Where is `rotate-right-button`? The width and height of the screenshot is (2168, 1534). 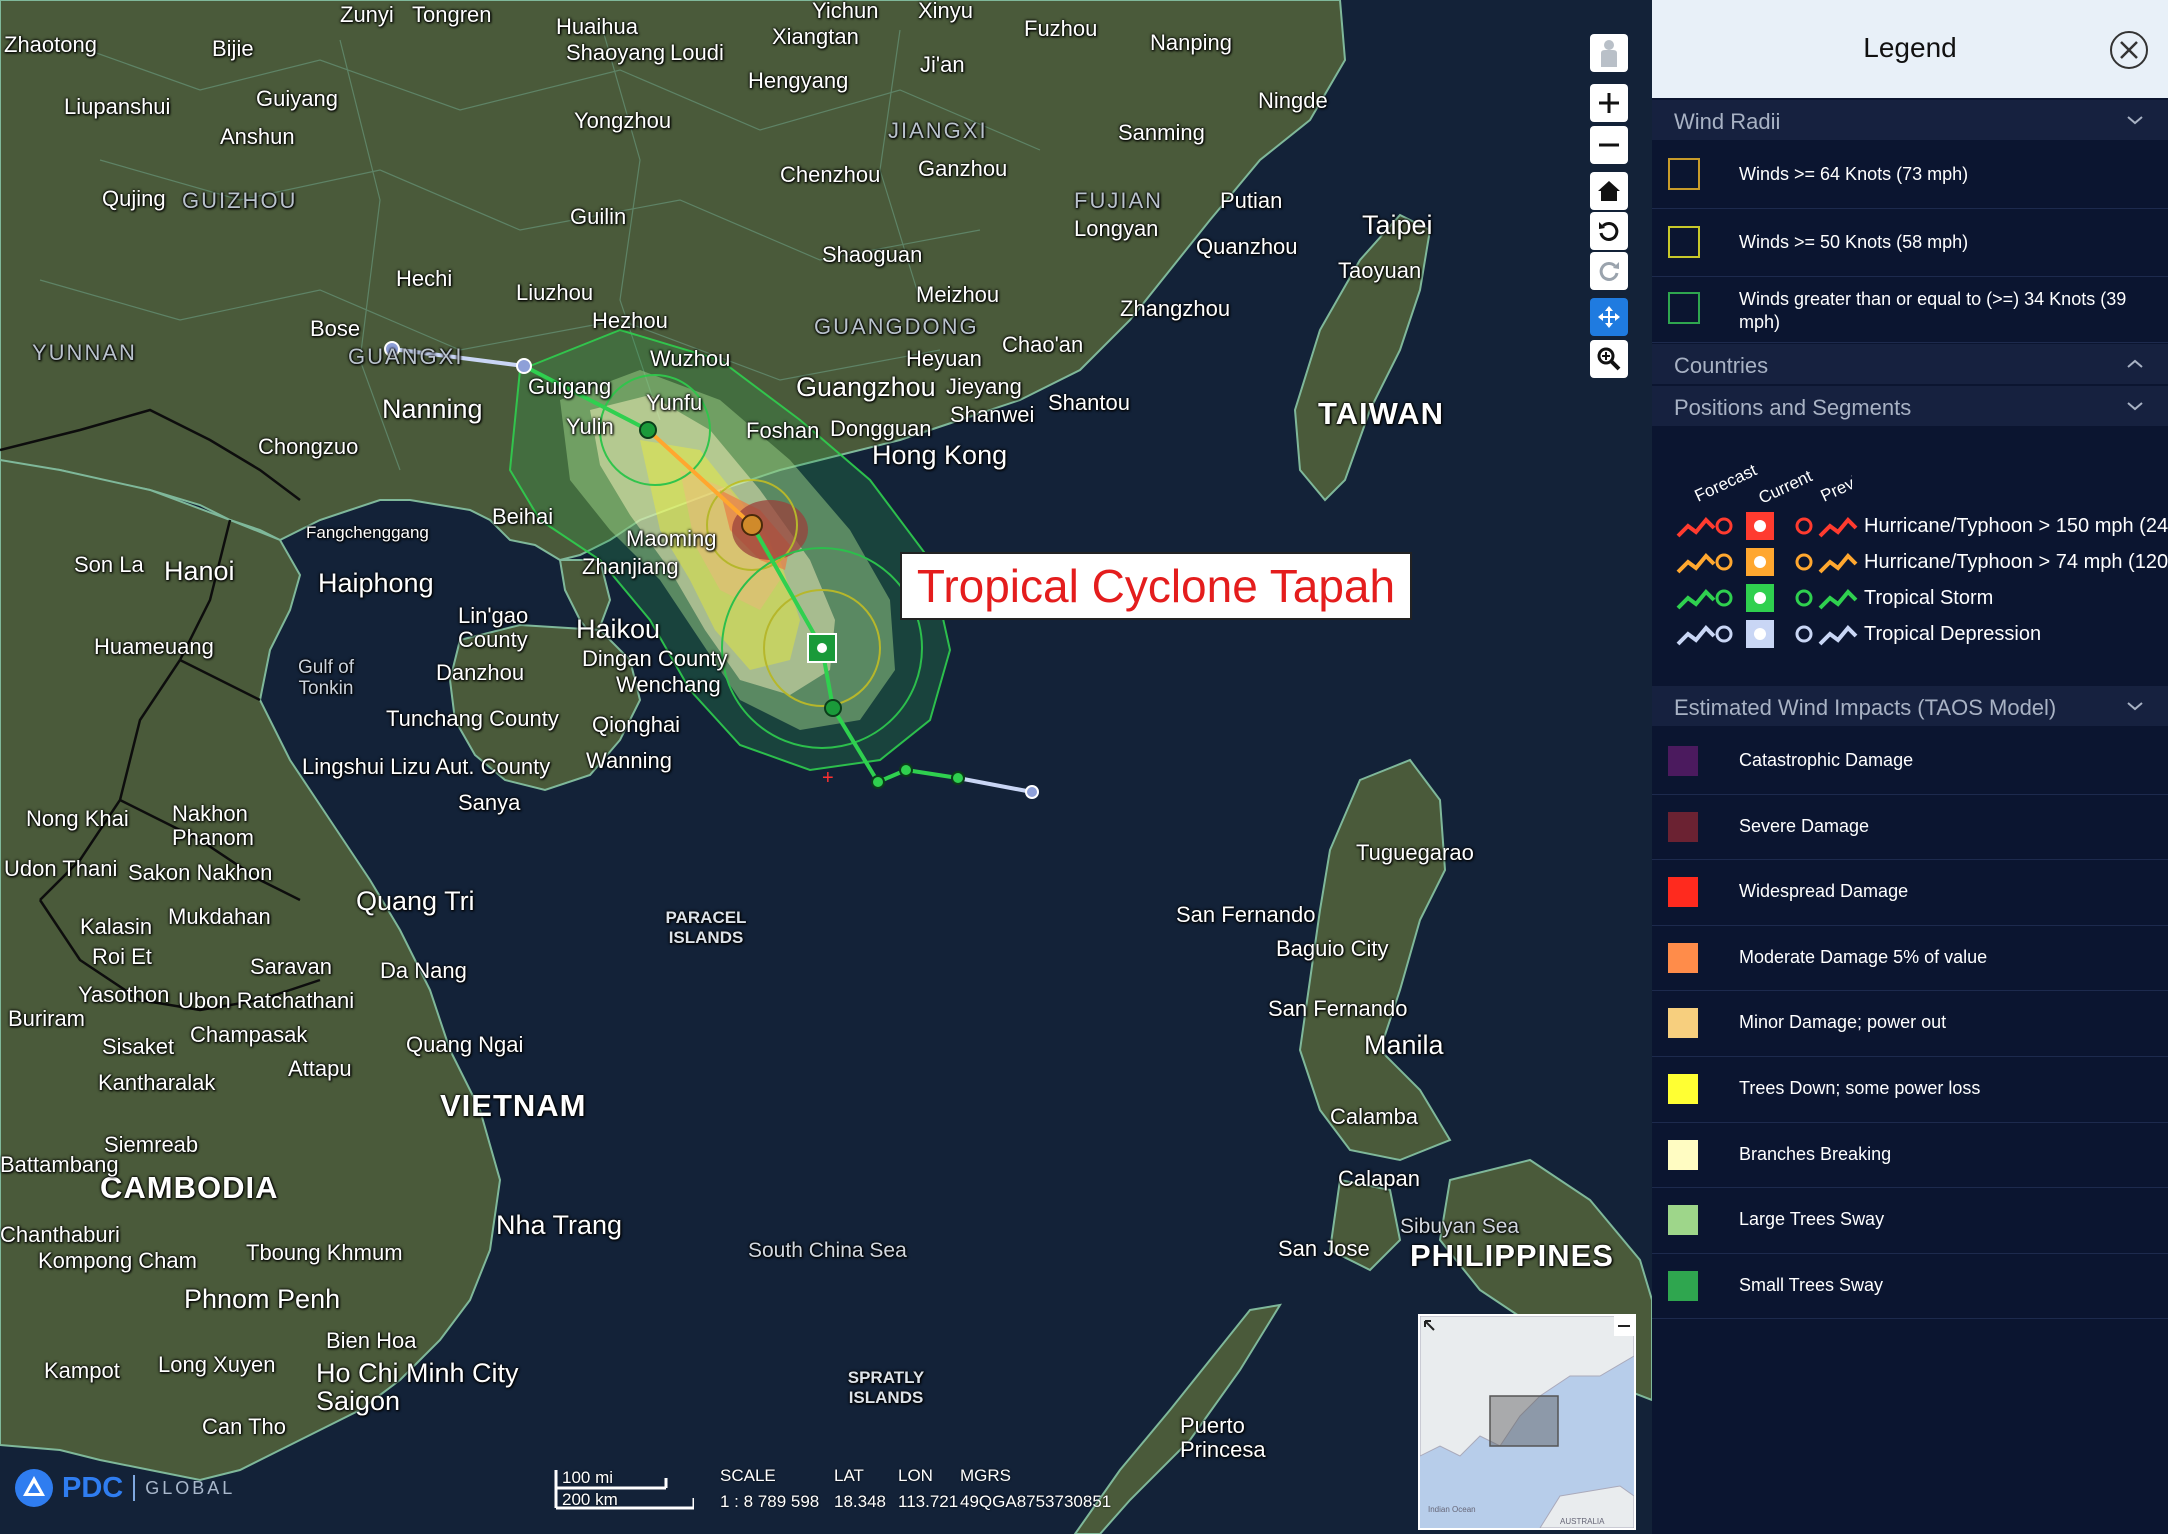
rotate-right-button is located at coordinates (1609, 271).